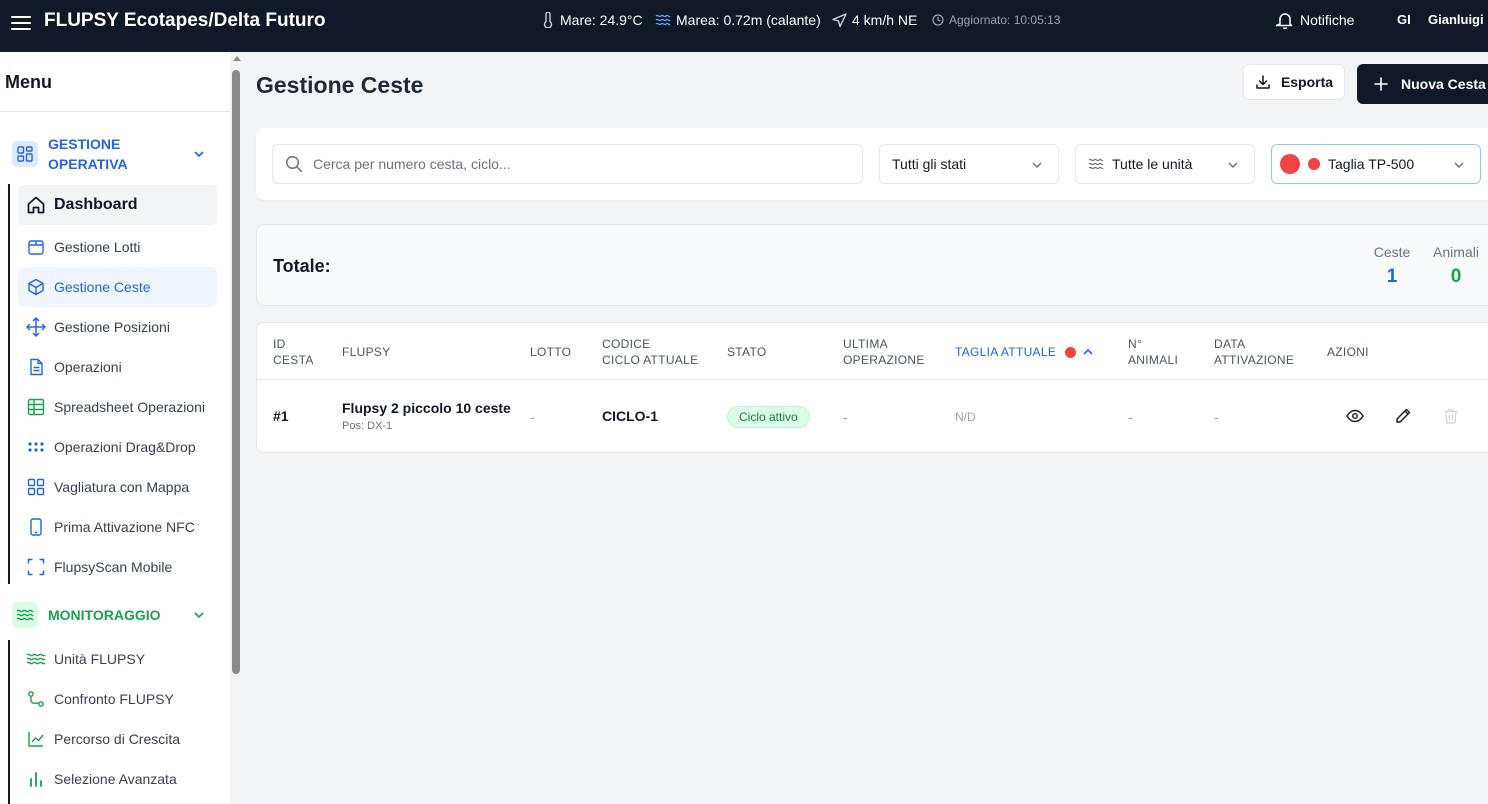 The width and height of the screenshot is (1488, 804). Describe the element at coordinates (1314, 164) in the screenshot. I see `size-color-dot-small` at that location.